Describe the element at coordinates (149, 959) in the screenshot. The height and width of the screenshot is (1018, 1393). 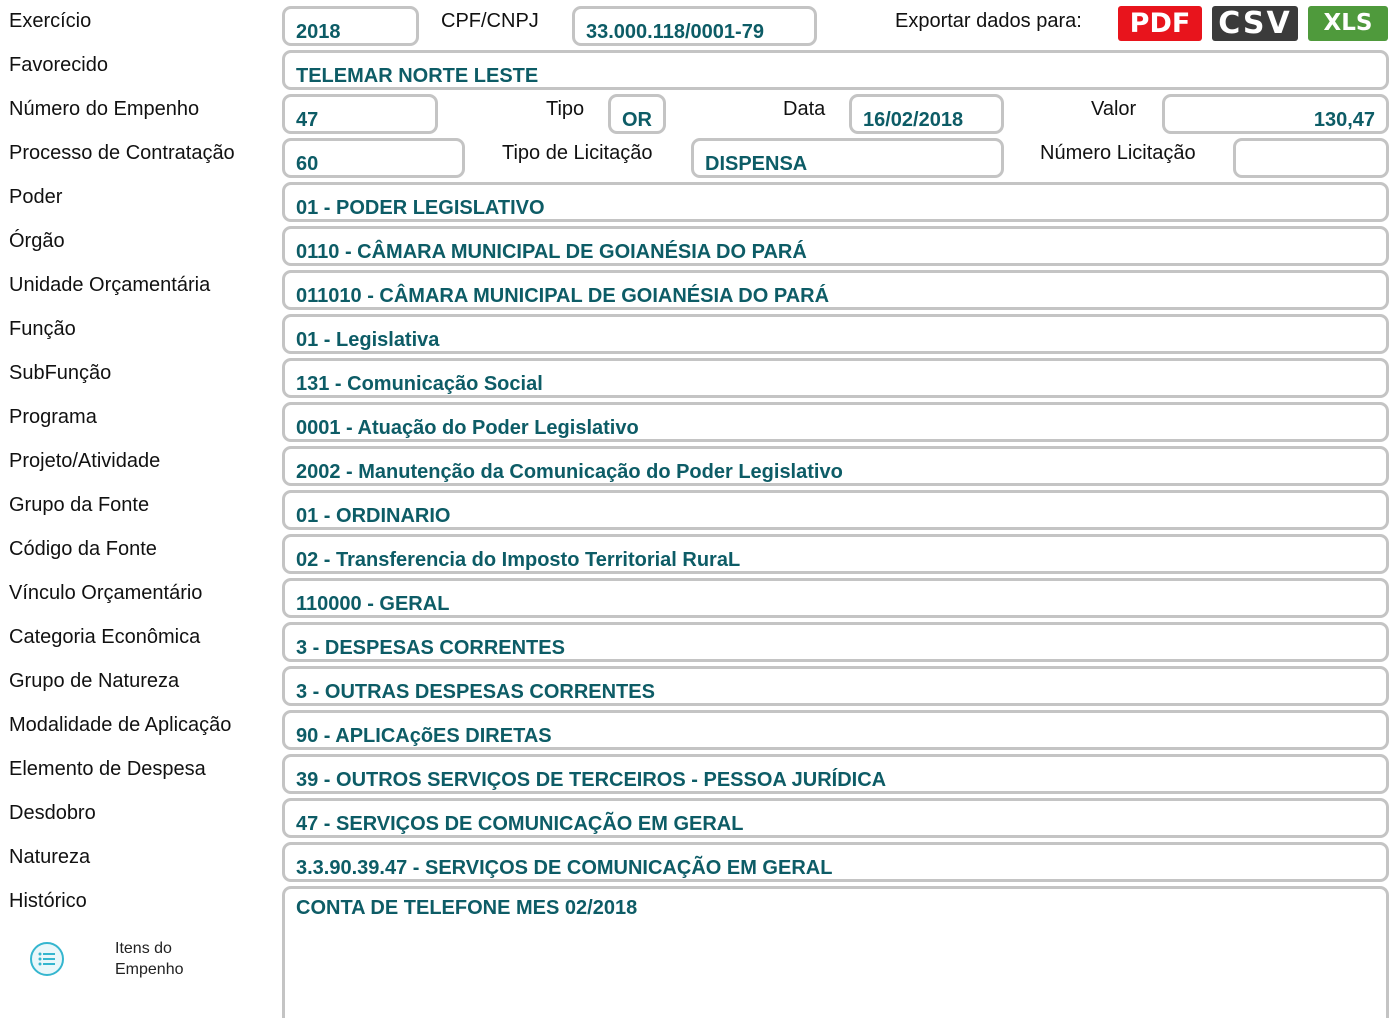
I see `itens-empenho-label: Itens do Empenho` at that location.